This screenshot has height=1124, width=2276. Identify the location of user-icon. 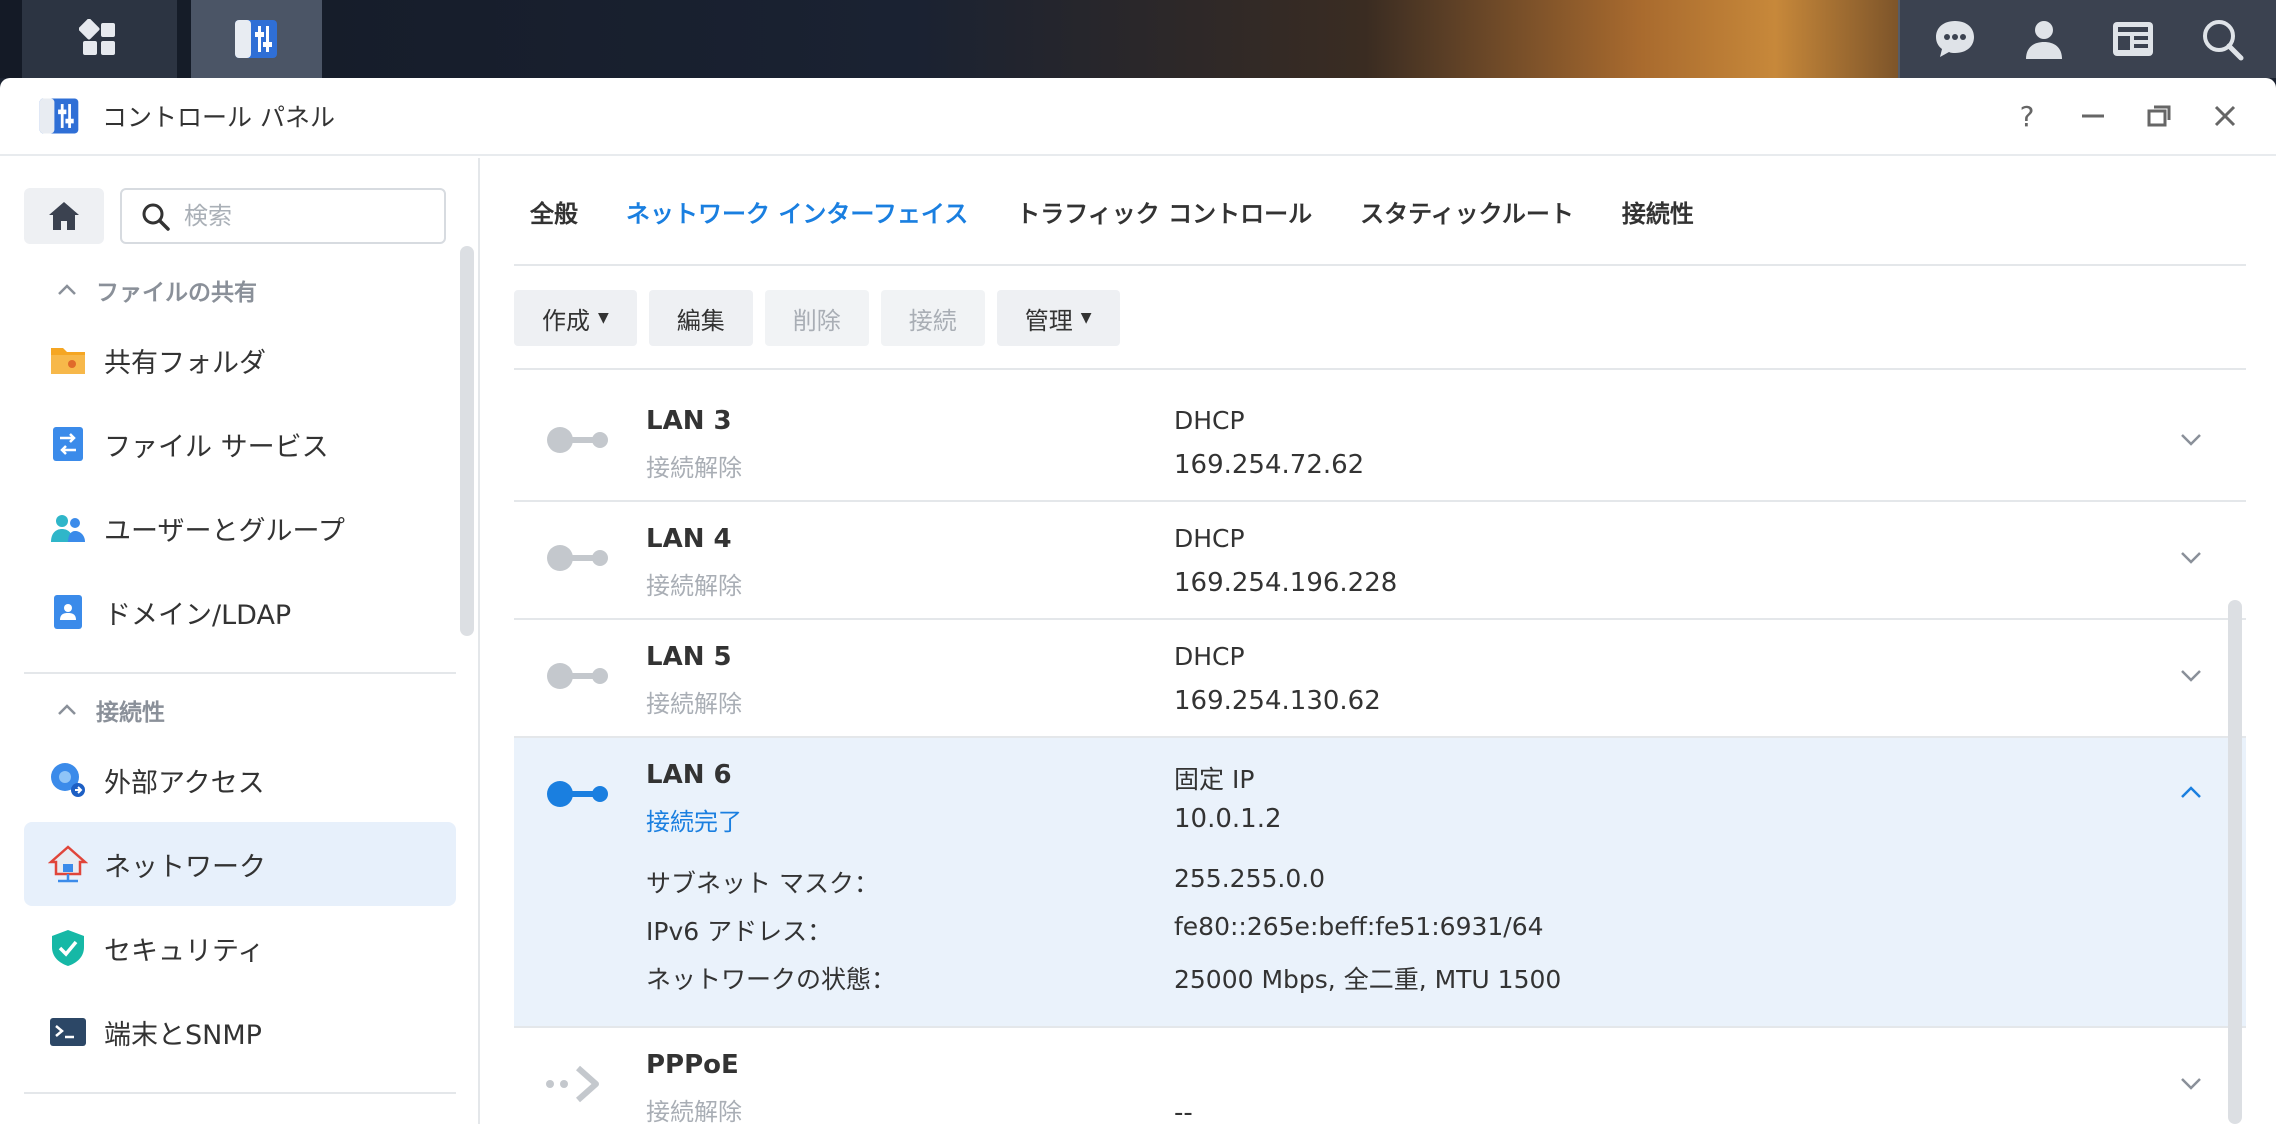
(2044, 39).